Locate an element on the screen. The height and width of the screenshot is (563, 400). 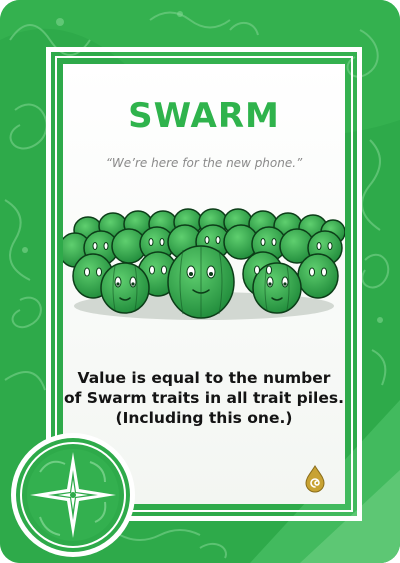
flavor-text: “We’re here for the new phone.” is located at coordinates (204, 163).